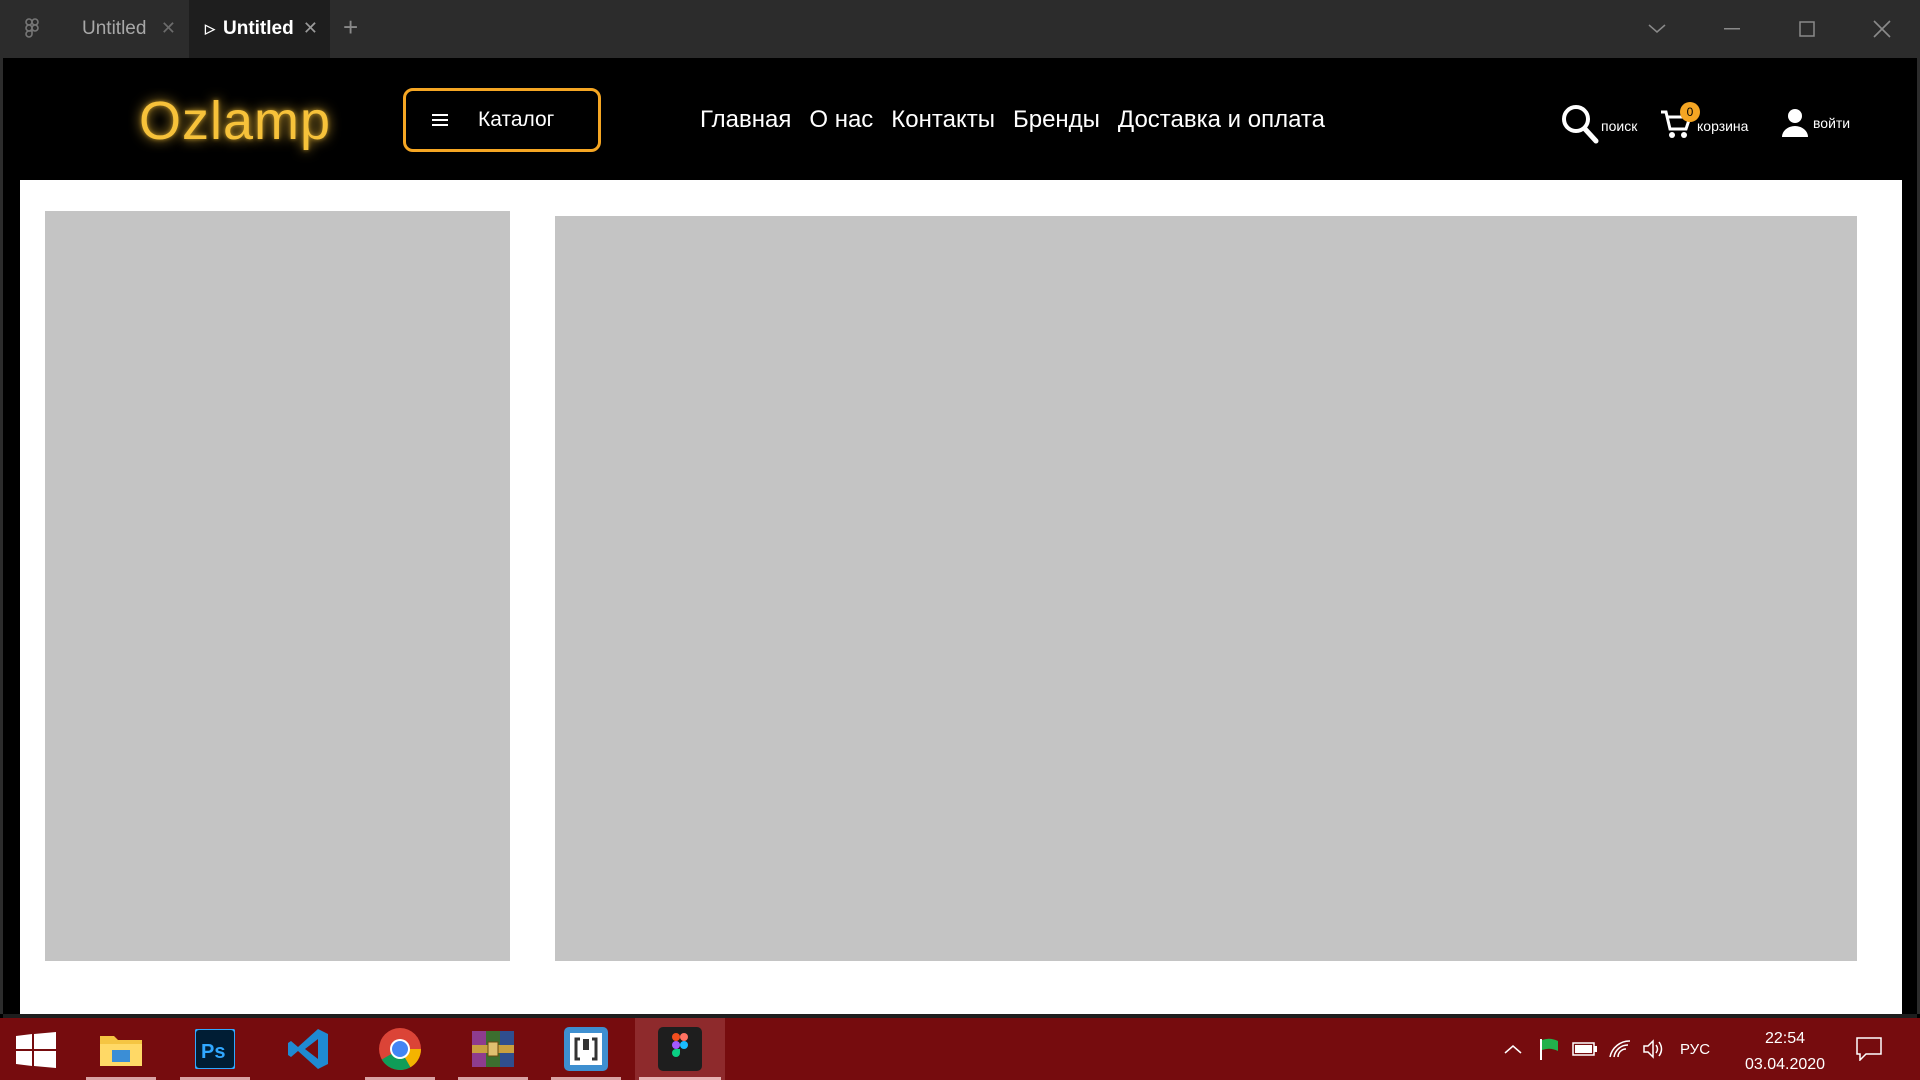  I want to click on volume-icon, so click(1654, 1049).